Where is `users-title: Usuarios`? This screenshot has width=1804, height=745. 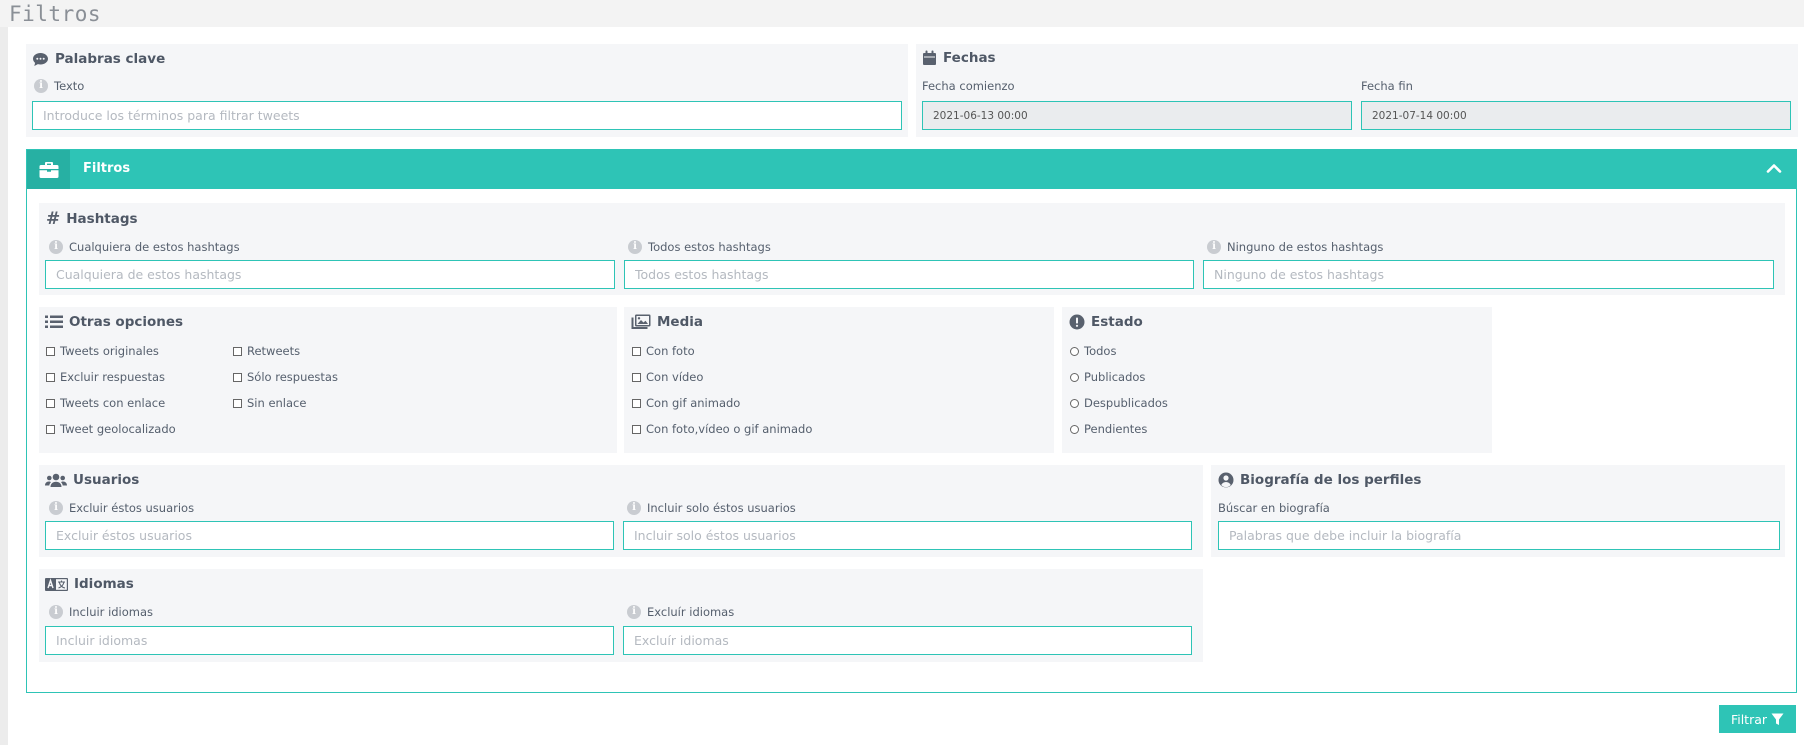 users-title: Usuarios is located at coordinates (92, 480).